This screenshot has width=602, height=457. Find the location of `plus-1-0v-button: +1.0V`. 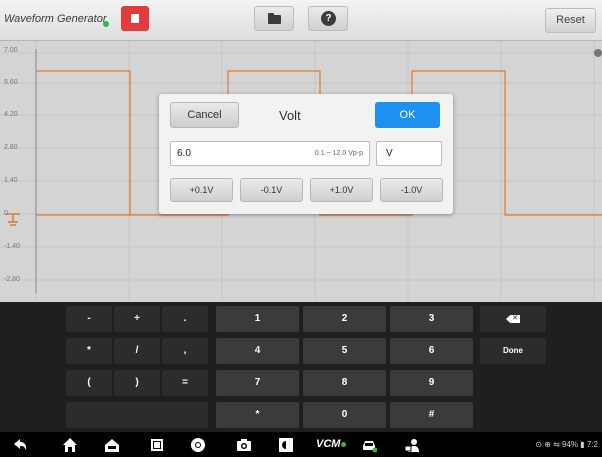

plus-1-0v-button: +1.0V is located at coordinates (341, 190).